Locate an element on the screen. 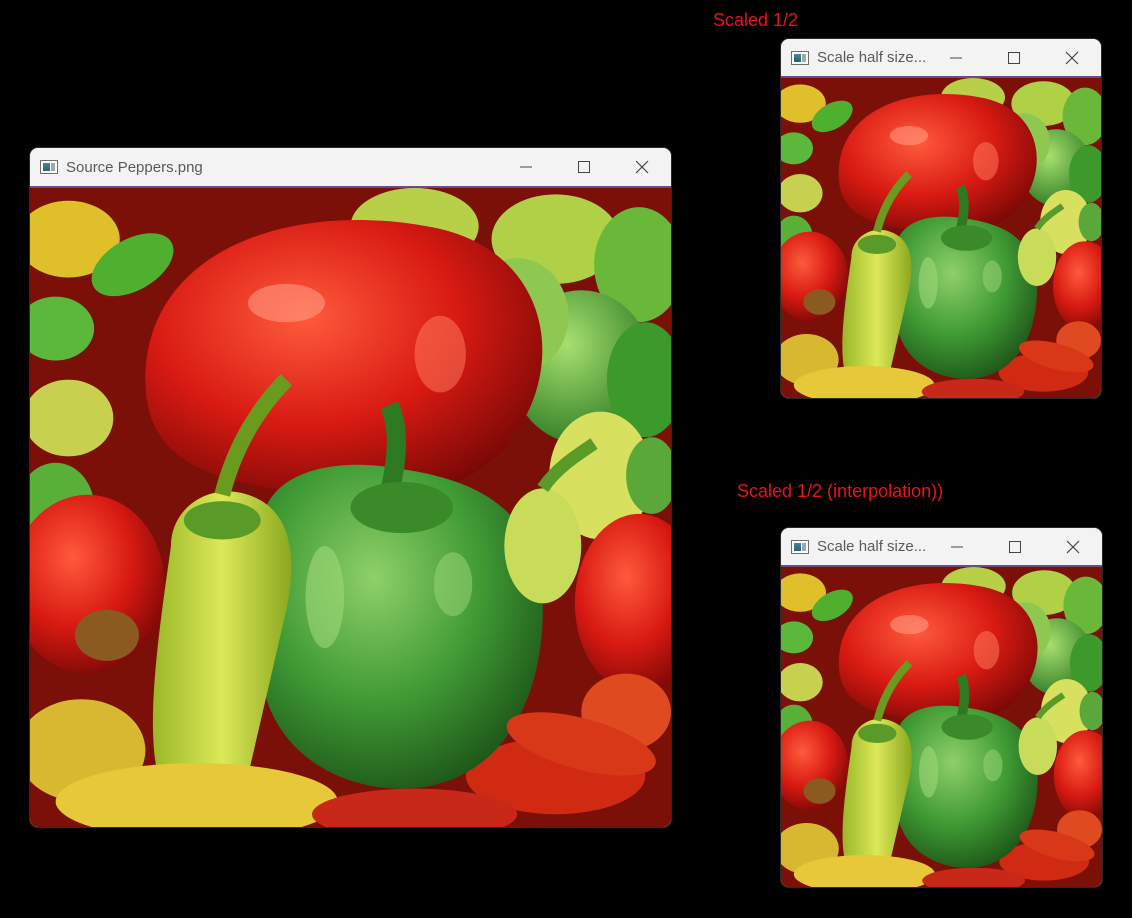  window-title: Source Peppers.png is located at coordinates (134, 167).